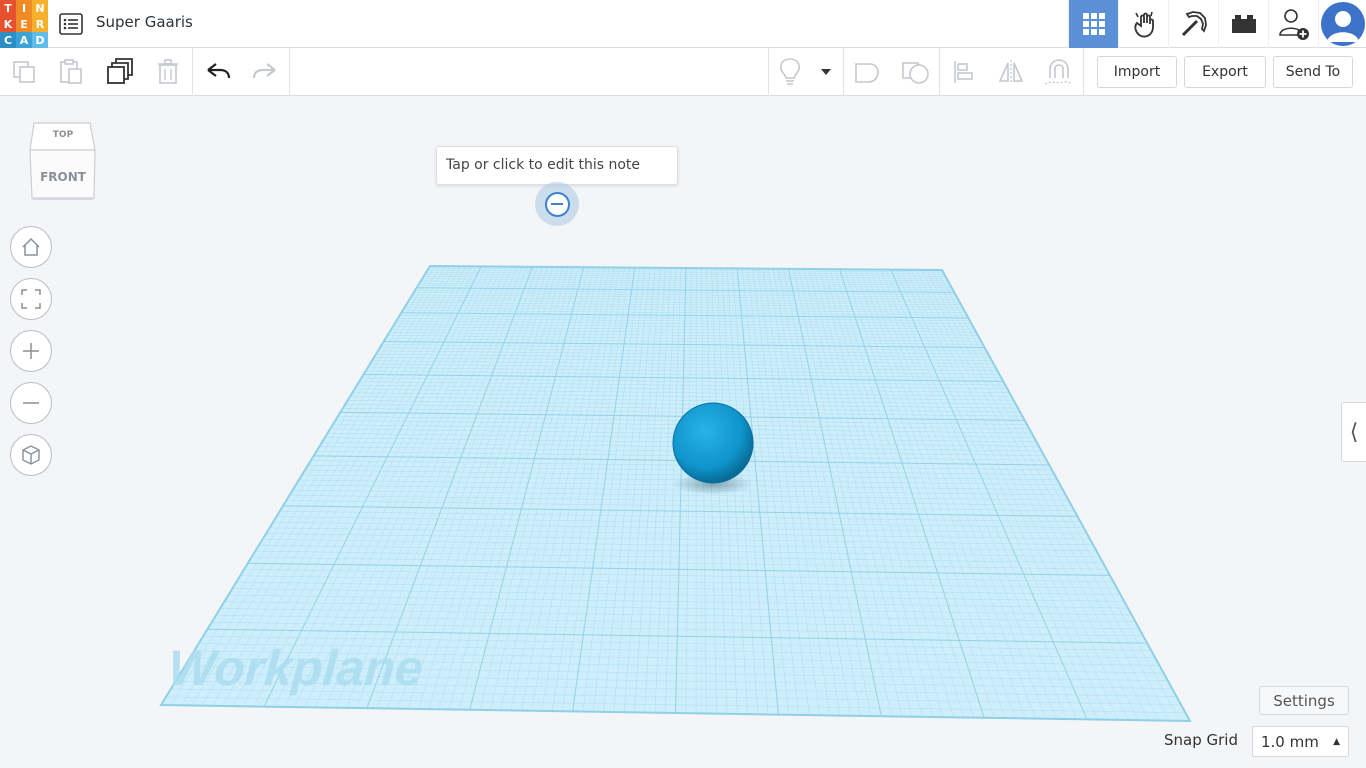 Image resolution: width=1366 pixels, height=768 pixels. I want to click on undo-icon, so click(219, 71).